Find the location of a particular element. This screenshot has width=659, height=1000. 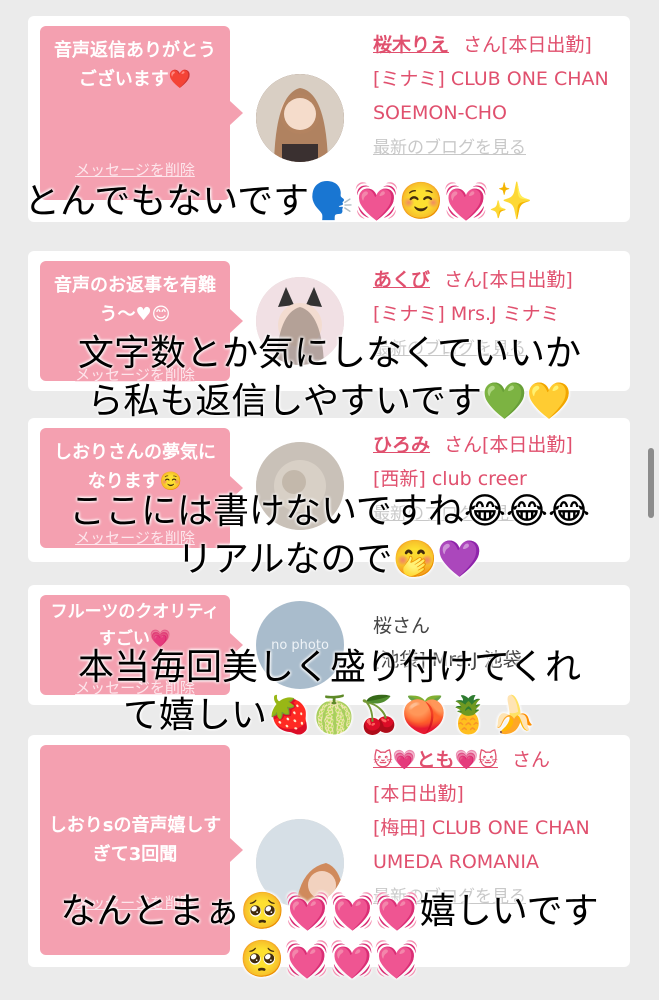

woman-photo-icon is located at coordinates (300, 118).